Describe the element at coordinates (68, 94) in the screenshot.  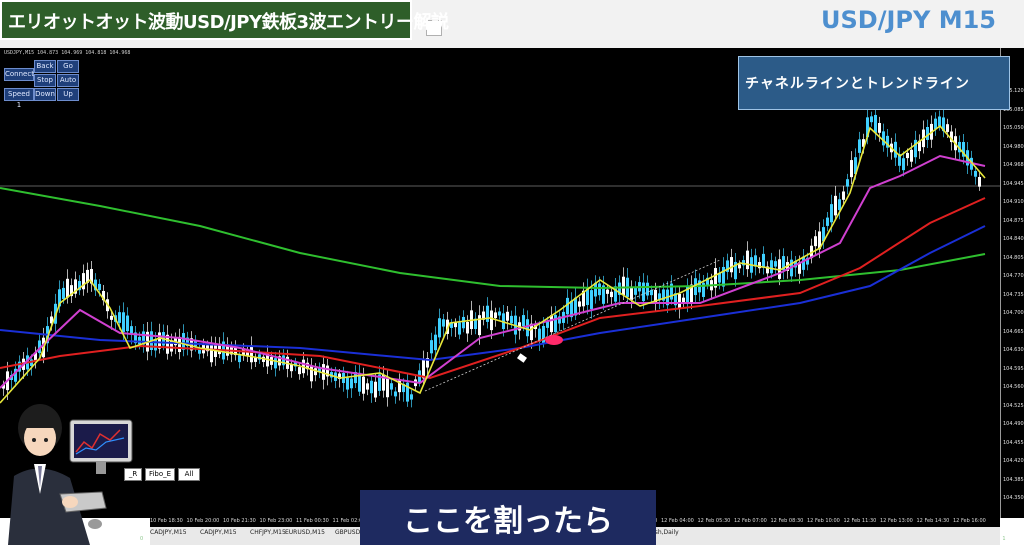
I see `up-button: Up` at that location.